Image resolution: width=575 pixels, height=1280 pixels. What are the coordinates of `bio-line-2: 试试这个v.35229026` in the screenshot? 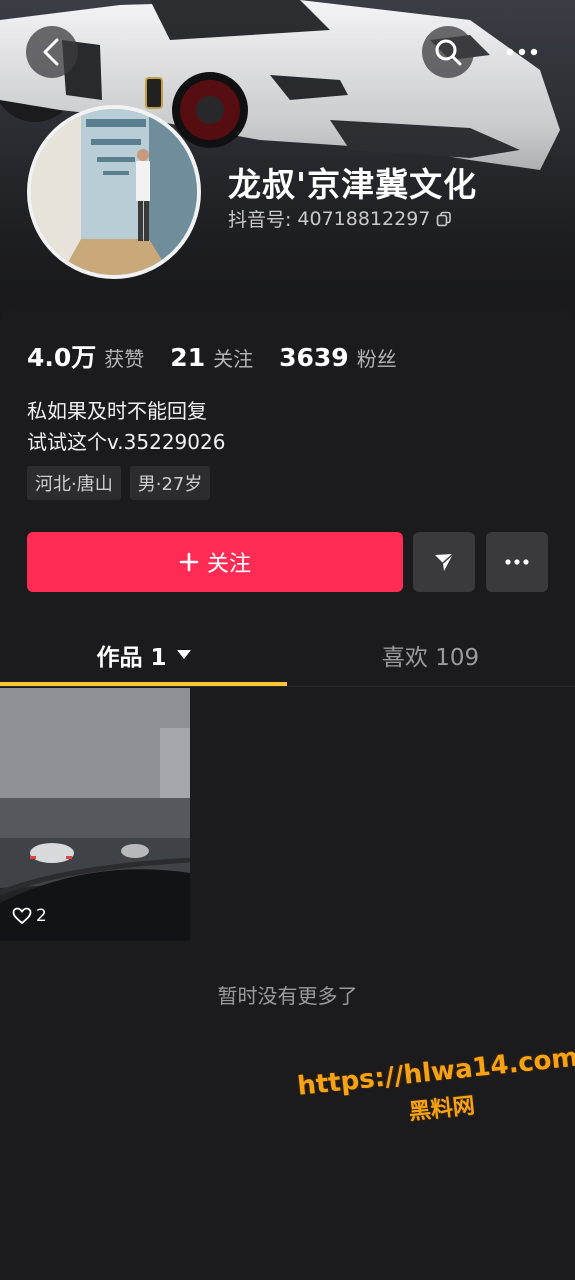 It's located at (126, 442).